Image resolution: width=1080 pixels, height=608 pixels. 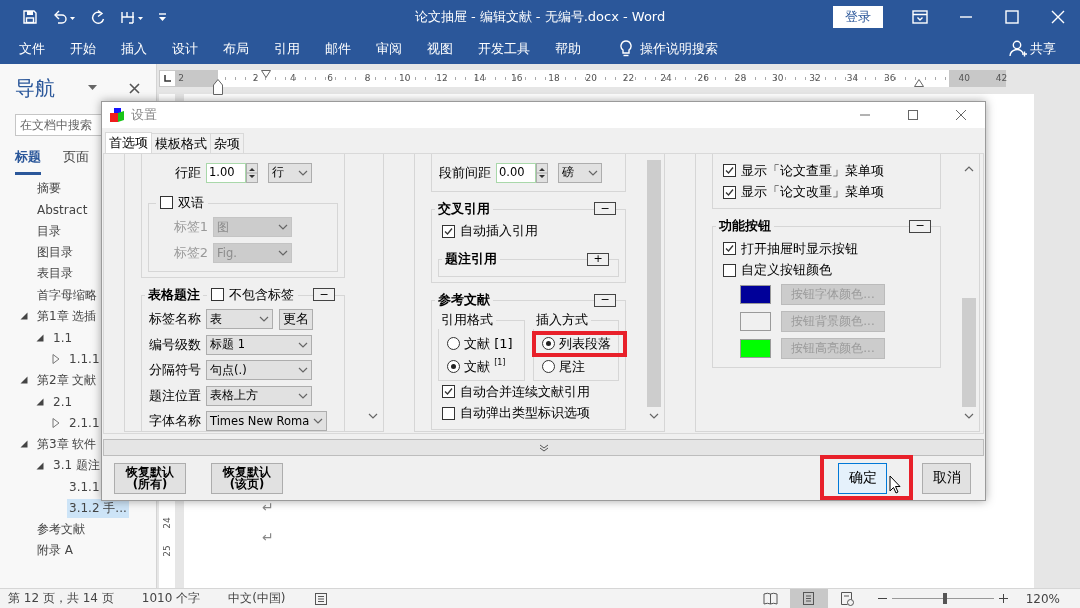 I want to click on redo-icon, so click(x=98, y=16).